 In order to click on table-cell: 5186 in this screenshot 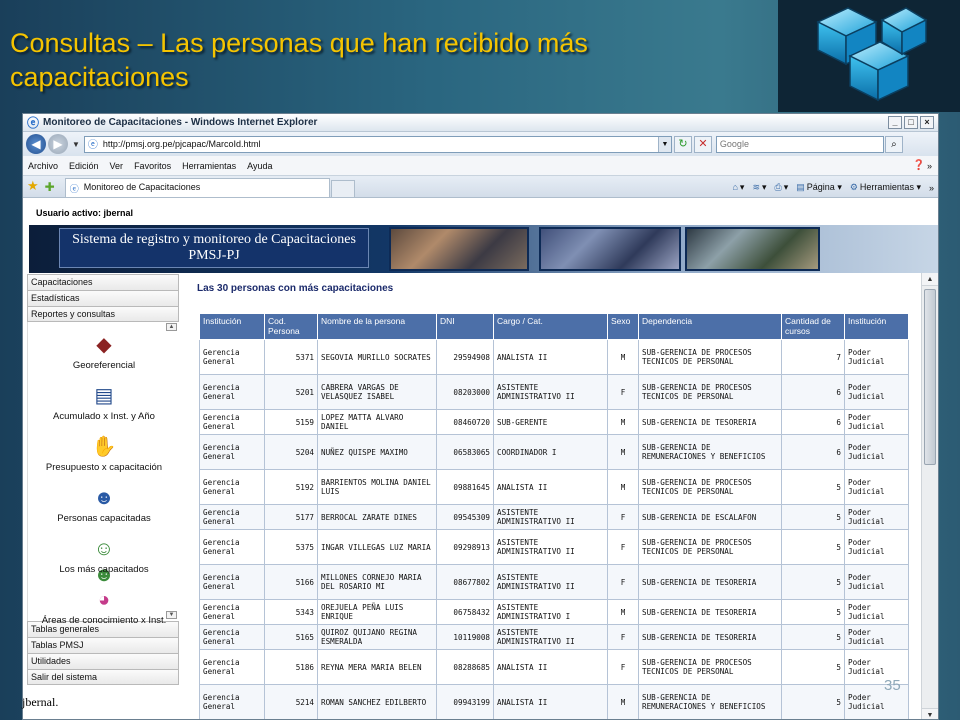, I will do `click(291, 667)`.